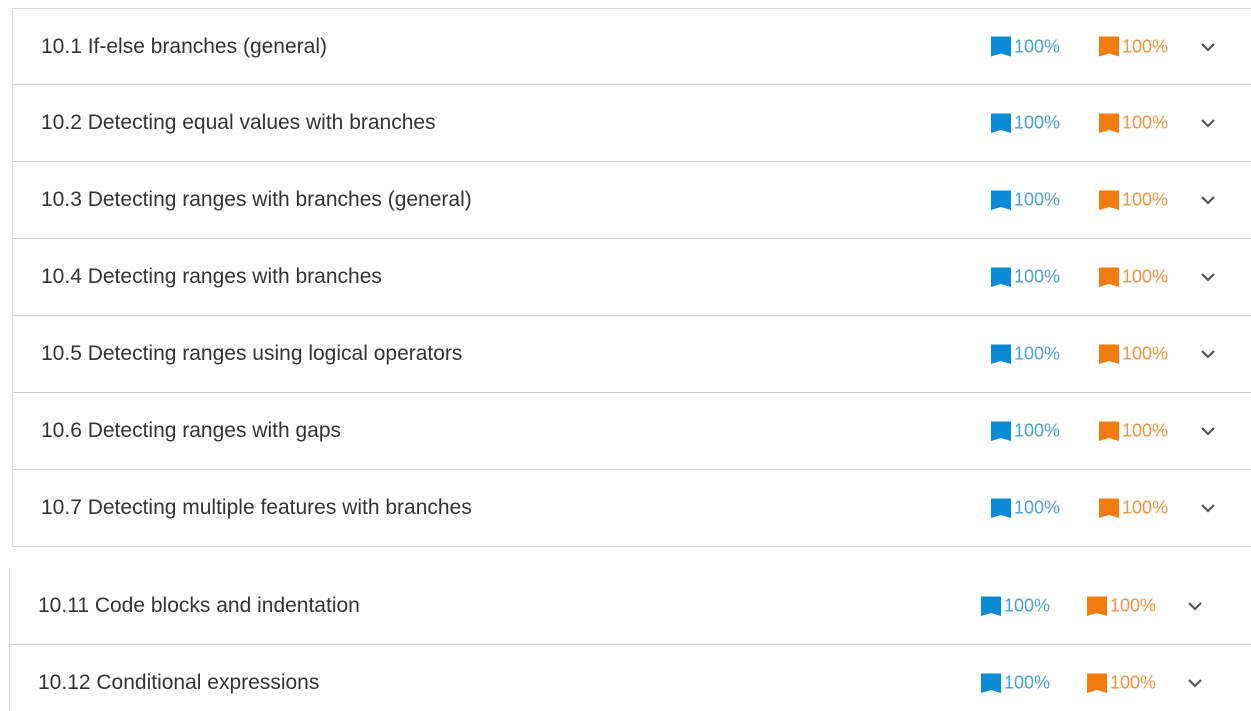 This screenshot has height=711, width=1251. Describe the element at coordinates (184, 47) in the screenshot. I see `section-title: 10.1 If-else branches (general)` at that location.